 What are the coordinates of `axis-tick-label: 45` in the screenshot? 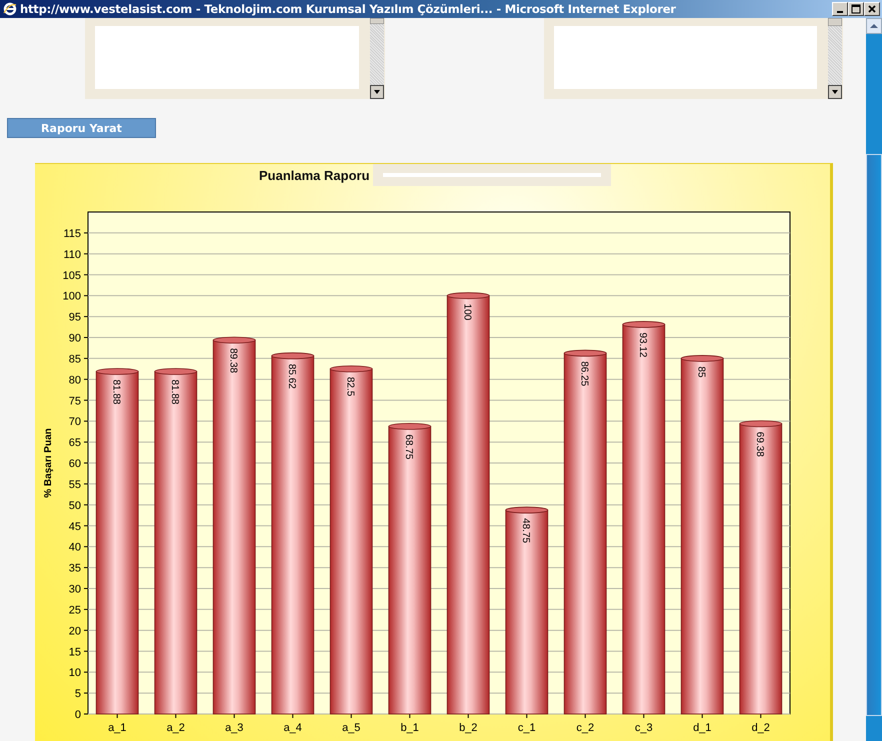 It's located at (74, 526).